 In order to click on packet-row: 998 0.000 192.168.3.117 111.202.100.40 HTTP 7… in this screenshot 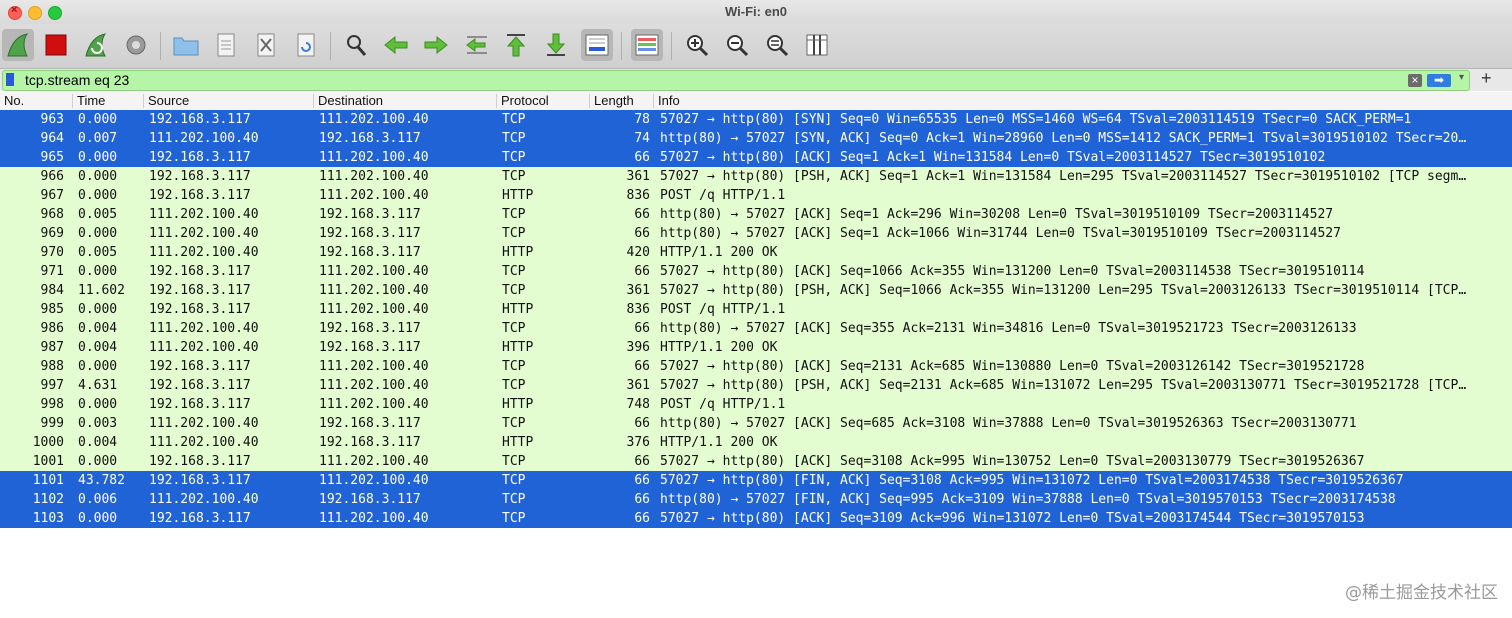, I will do `click(756, 404)`.